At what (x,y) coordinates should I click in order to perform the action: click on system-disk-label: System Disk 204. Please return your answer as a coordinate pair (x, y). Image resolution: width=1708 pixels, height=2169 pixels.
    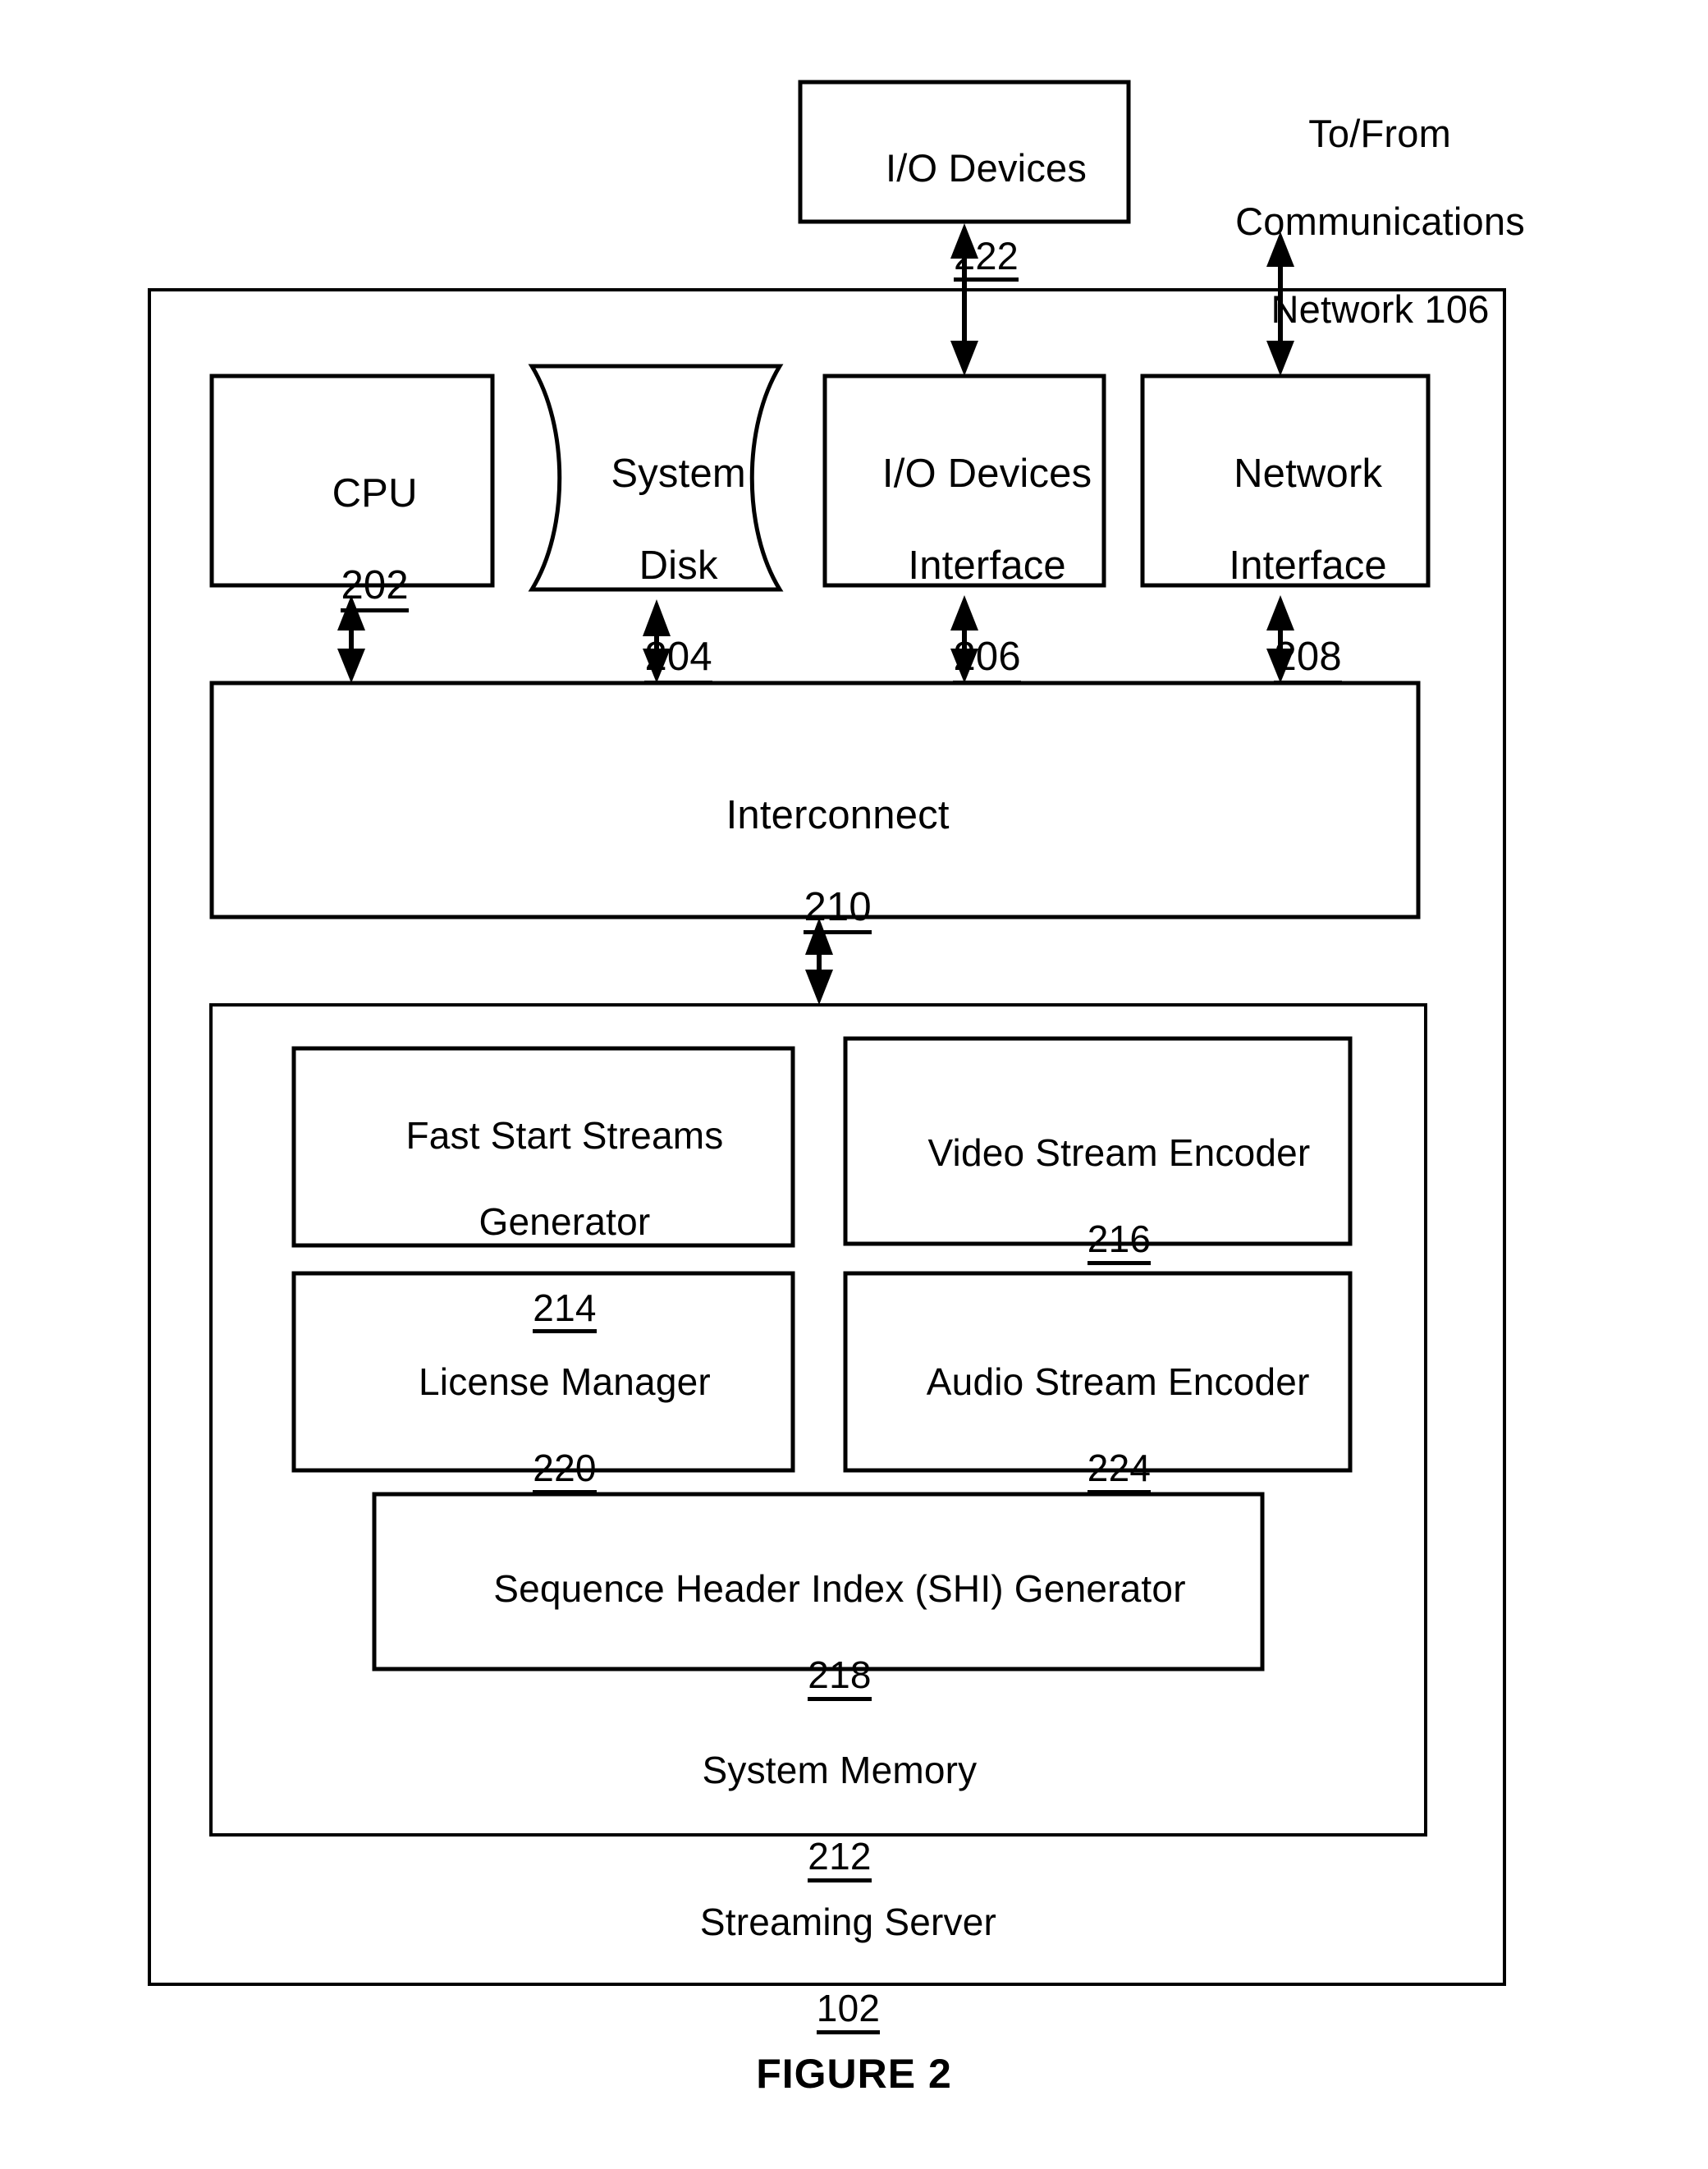
    Looking at the image, I should click on (656, 568).